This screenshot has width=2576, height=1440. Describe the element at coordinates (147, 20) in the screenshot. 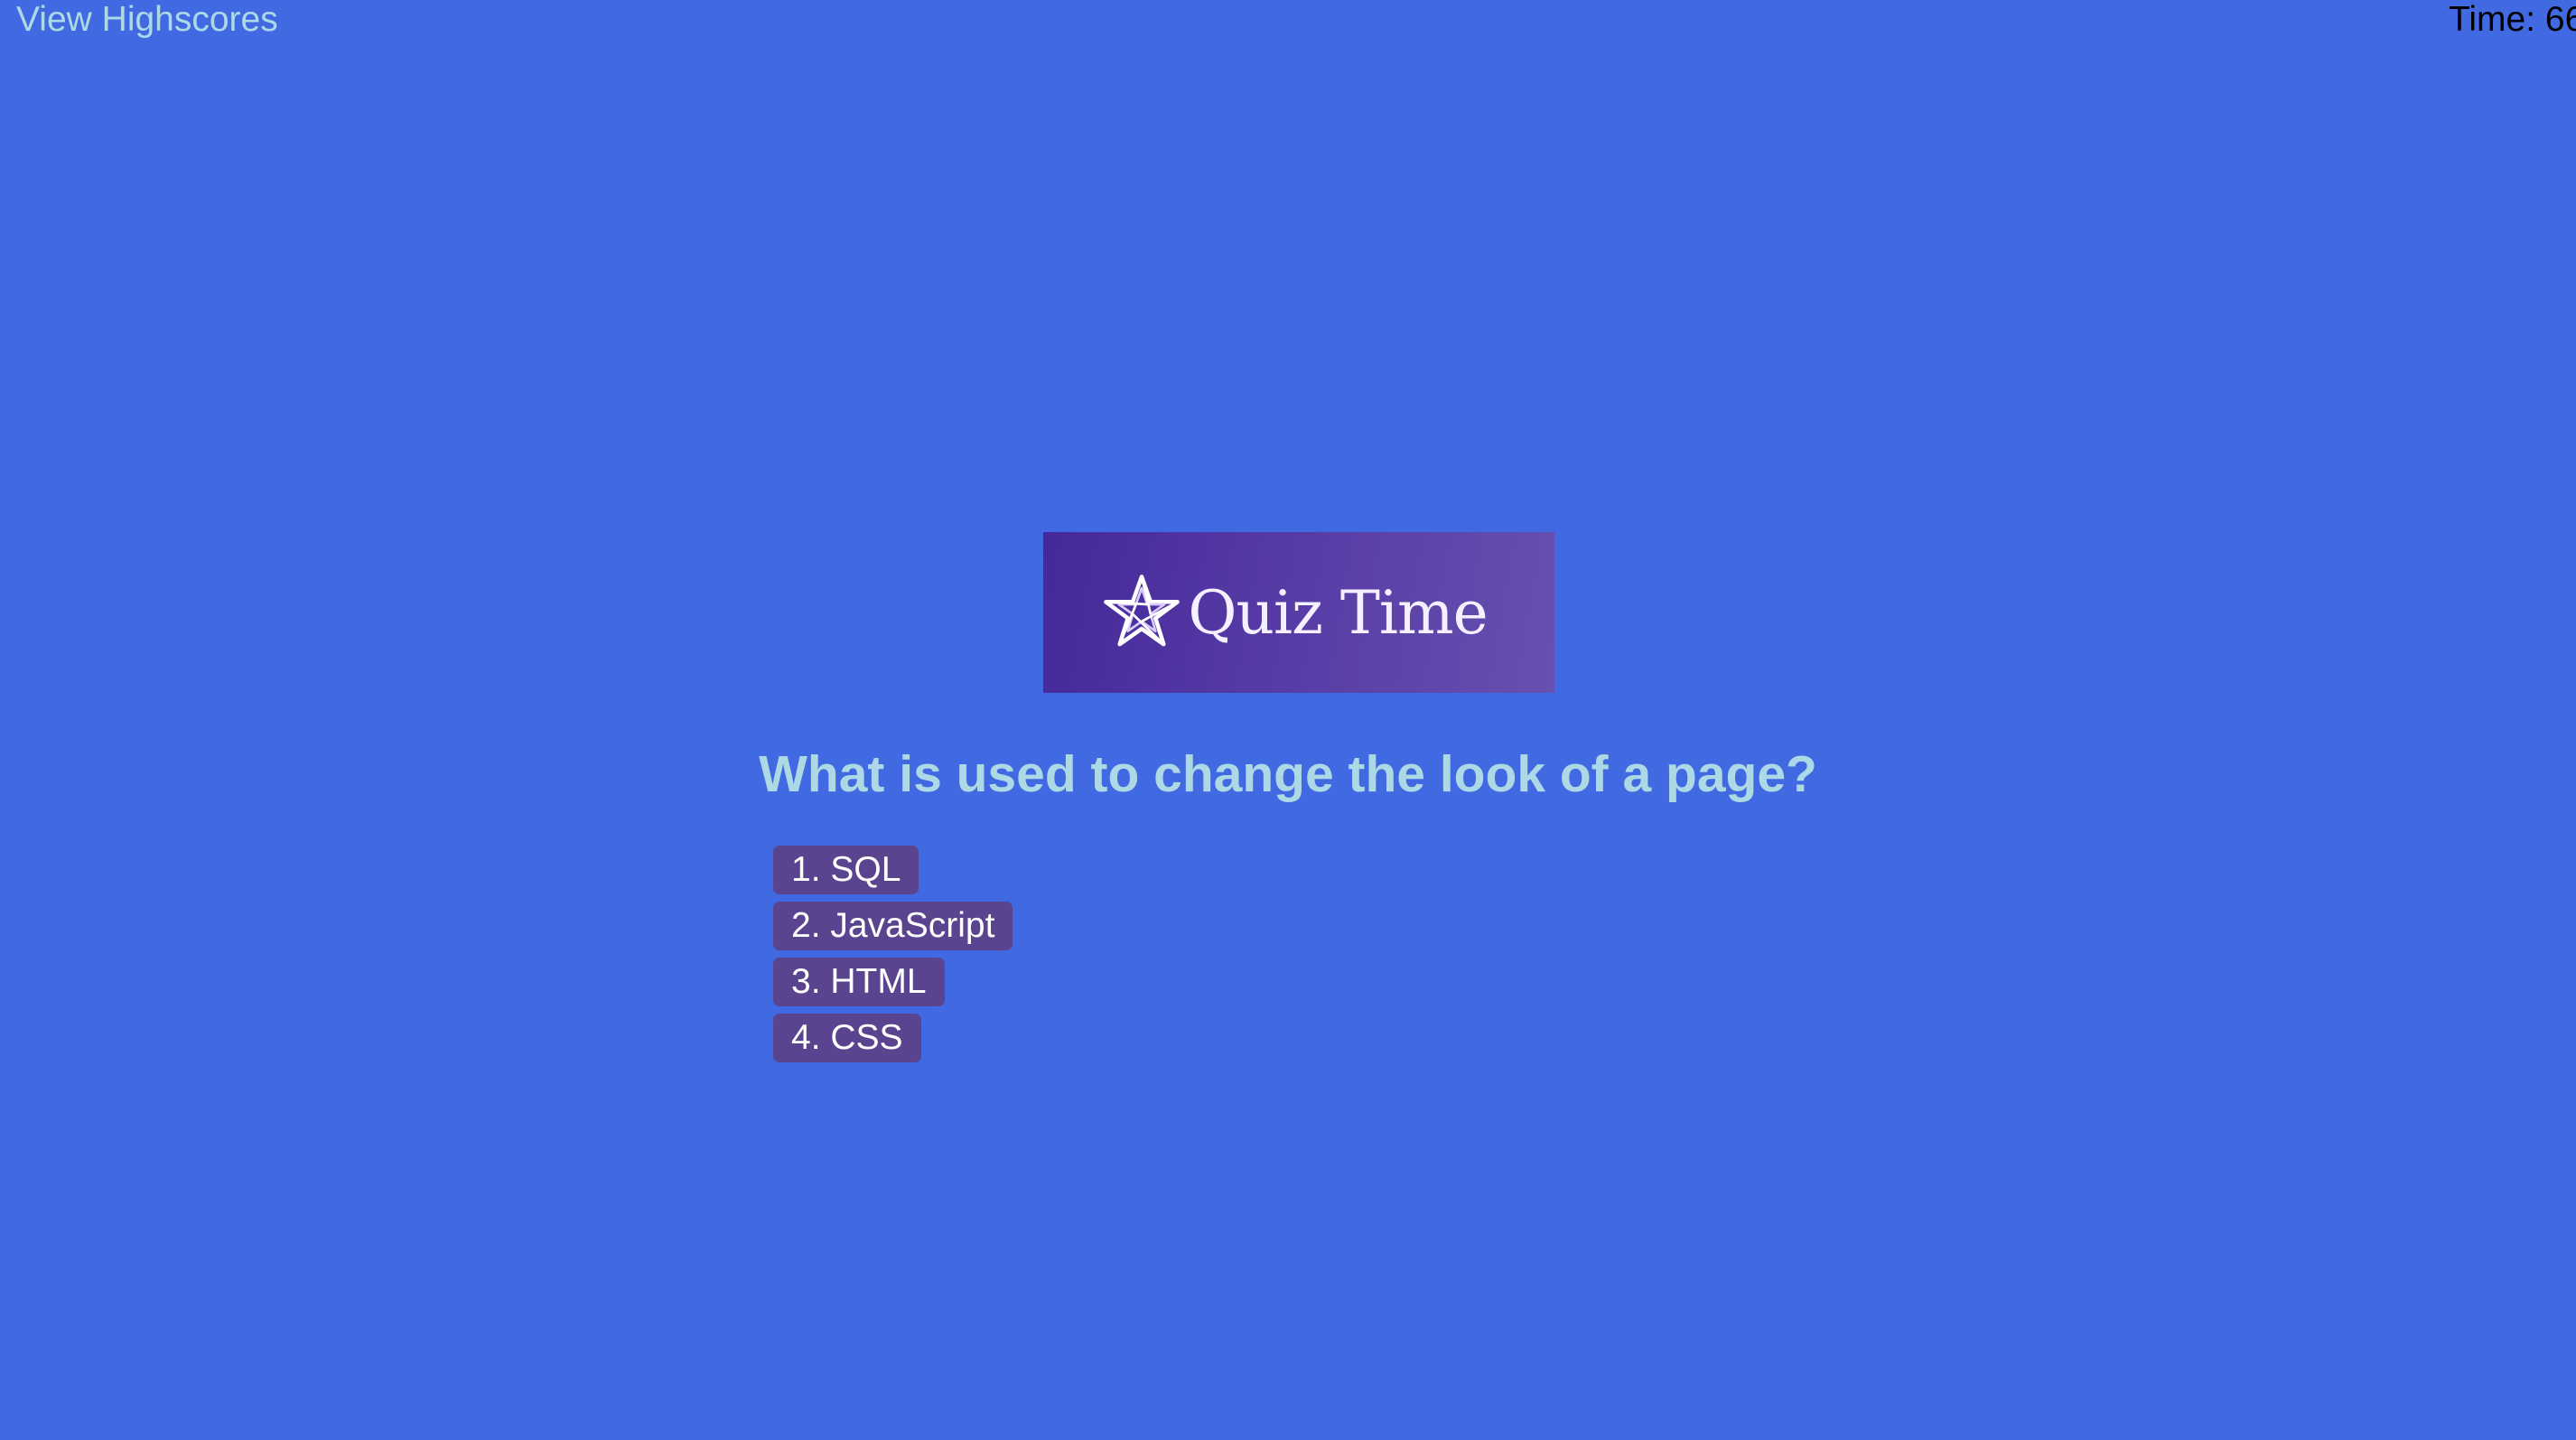

I see `view-highscores-link: View Highscores` at that location.